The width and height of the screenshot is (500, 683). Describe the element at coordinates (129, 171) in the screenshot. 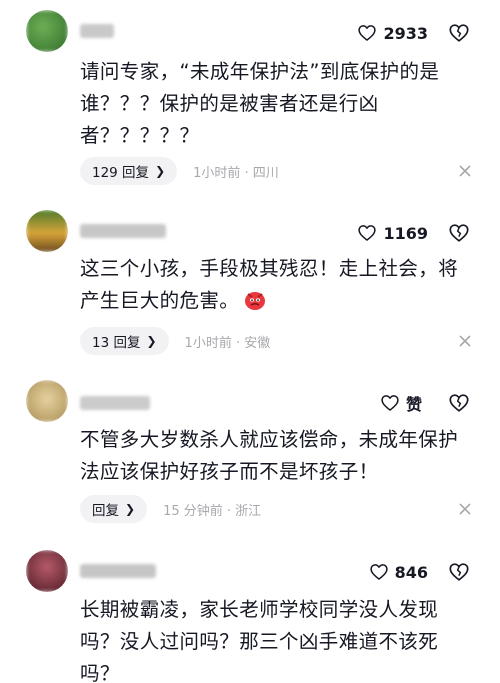

I see `reply-button: 129 回复 ❯` at that location.